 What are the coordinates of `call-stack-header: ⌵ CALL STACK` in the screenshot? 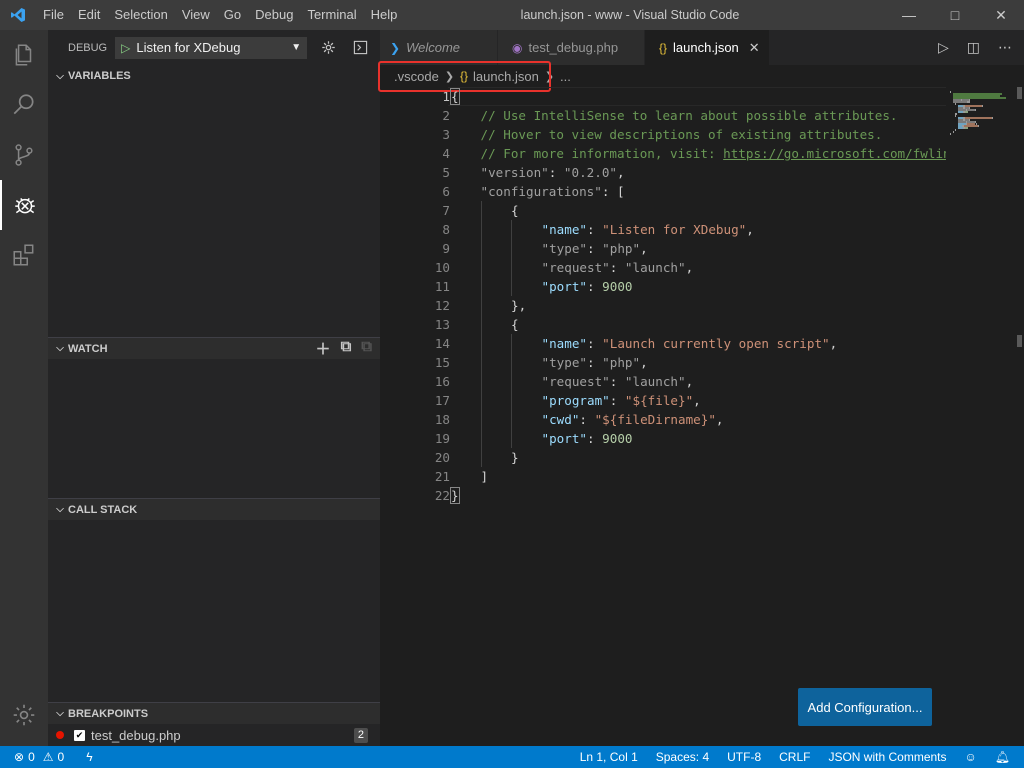 It's located at (214, 509).